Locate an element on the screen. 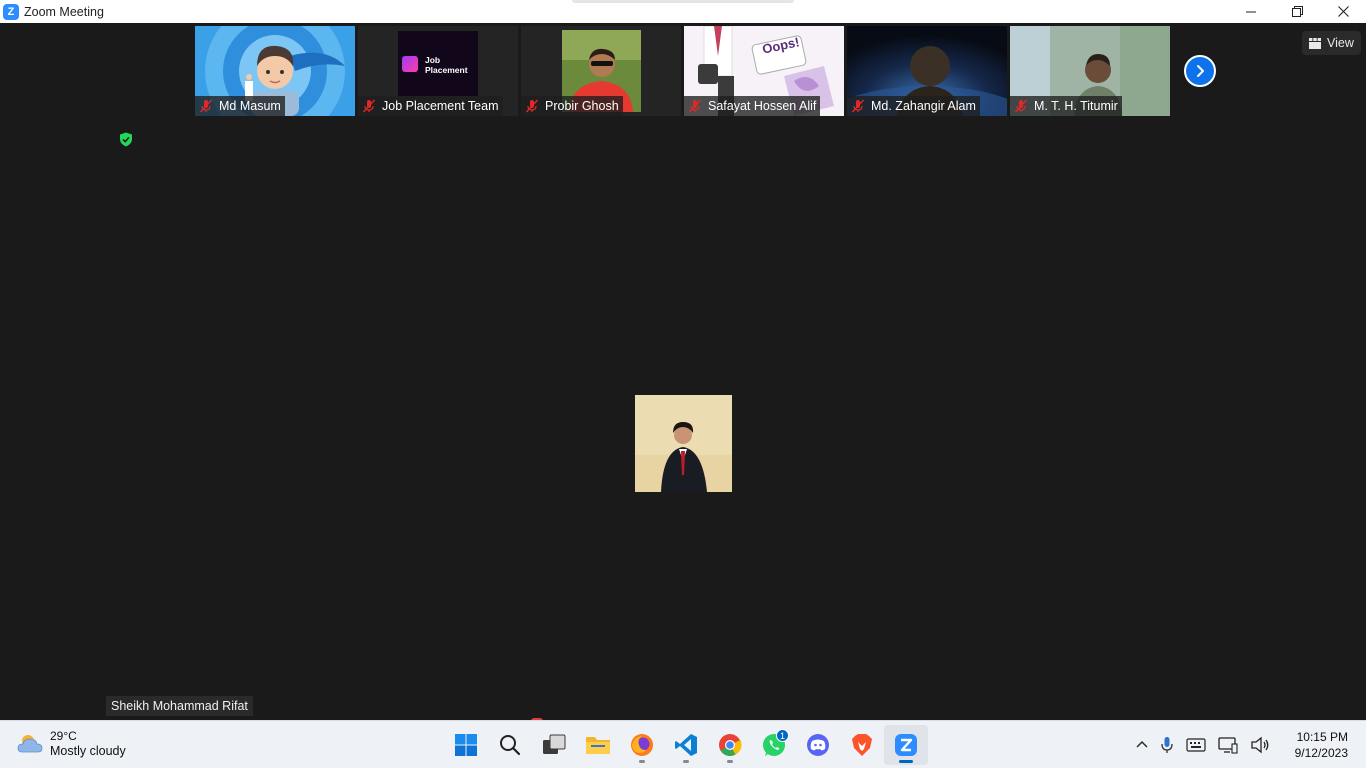 The image size is (1366, 768). vscode-button is located at coordinates (686, 745).